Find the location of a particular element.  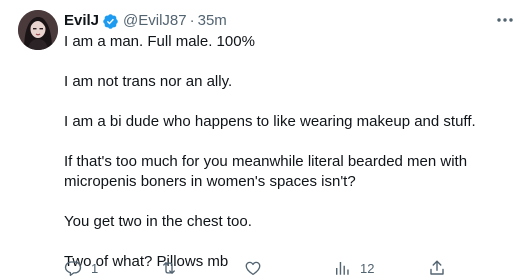

more-dots-icon is located at coordinates (505, 20).